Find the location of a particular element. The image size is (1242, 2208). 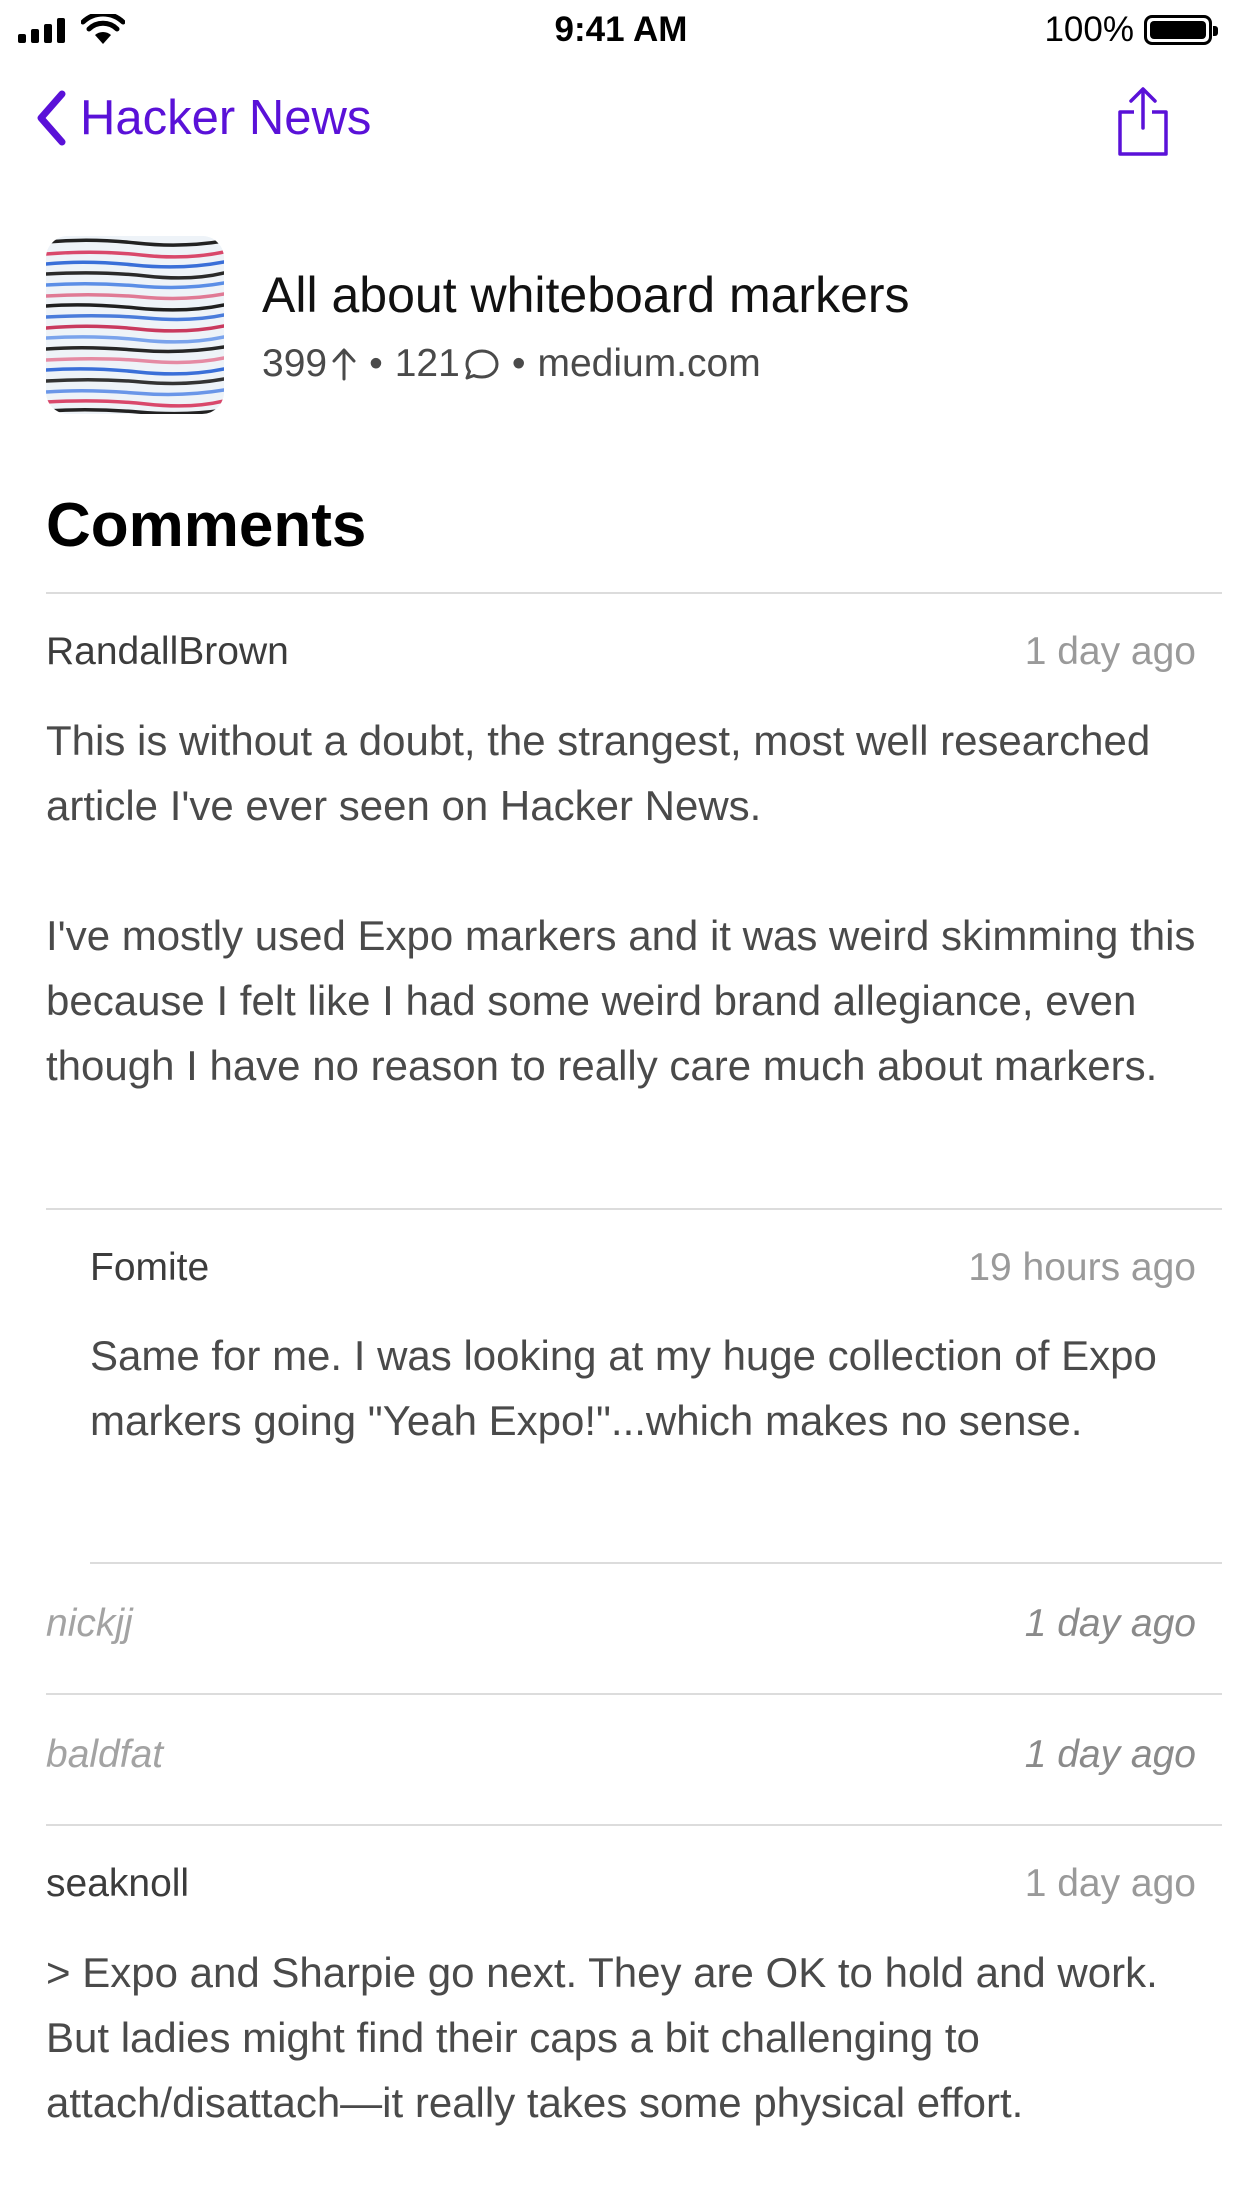

comment-author: seaknoll is located at coordinates (117, 1884).